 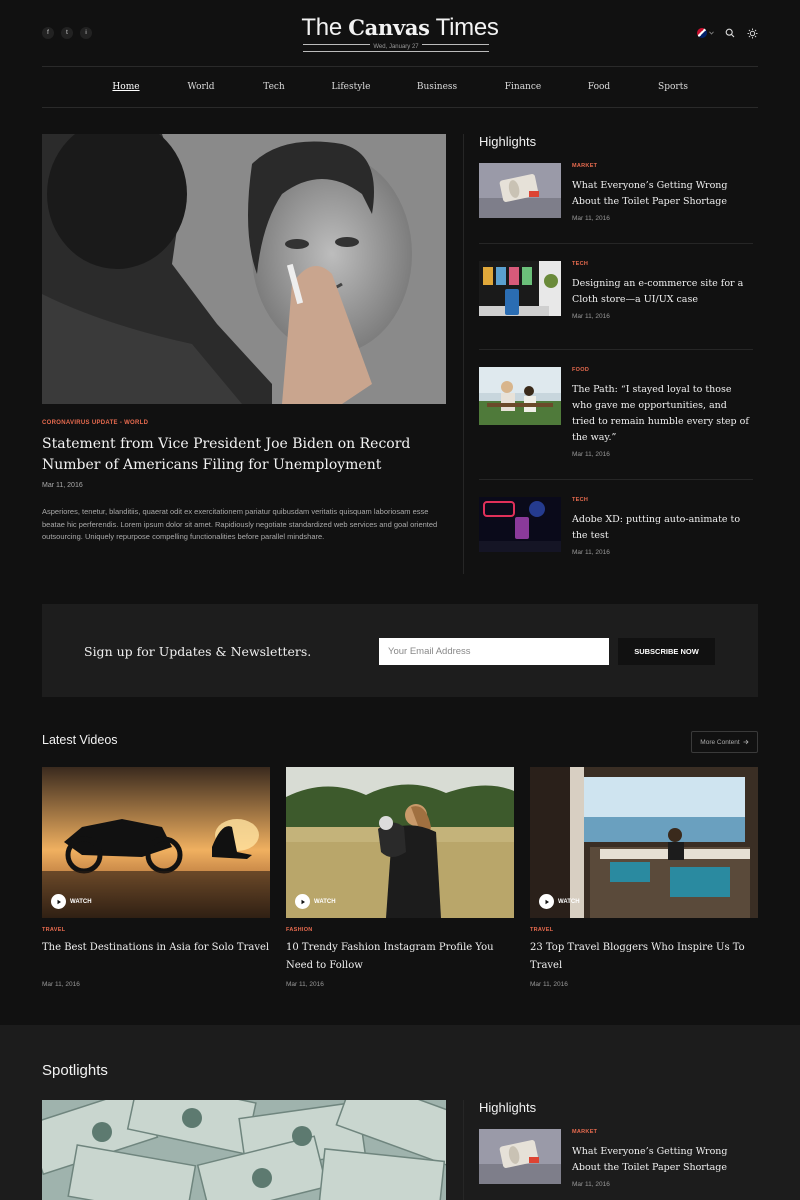 I want to click on nav-item-tech: Tech, so click(x=273, y=87).